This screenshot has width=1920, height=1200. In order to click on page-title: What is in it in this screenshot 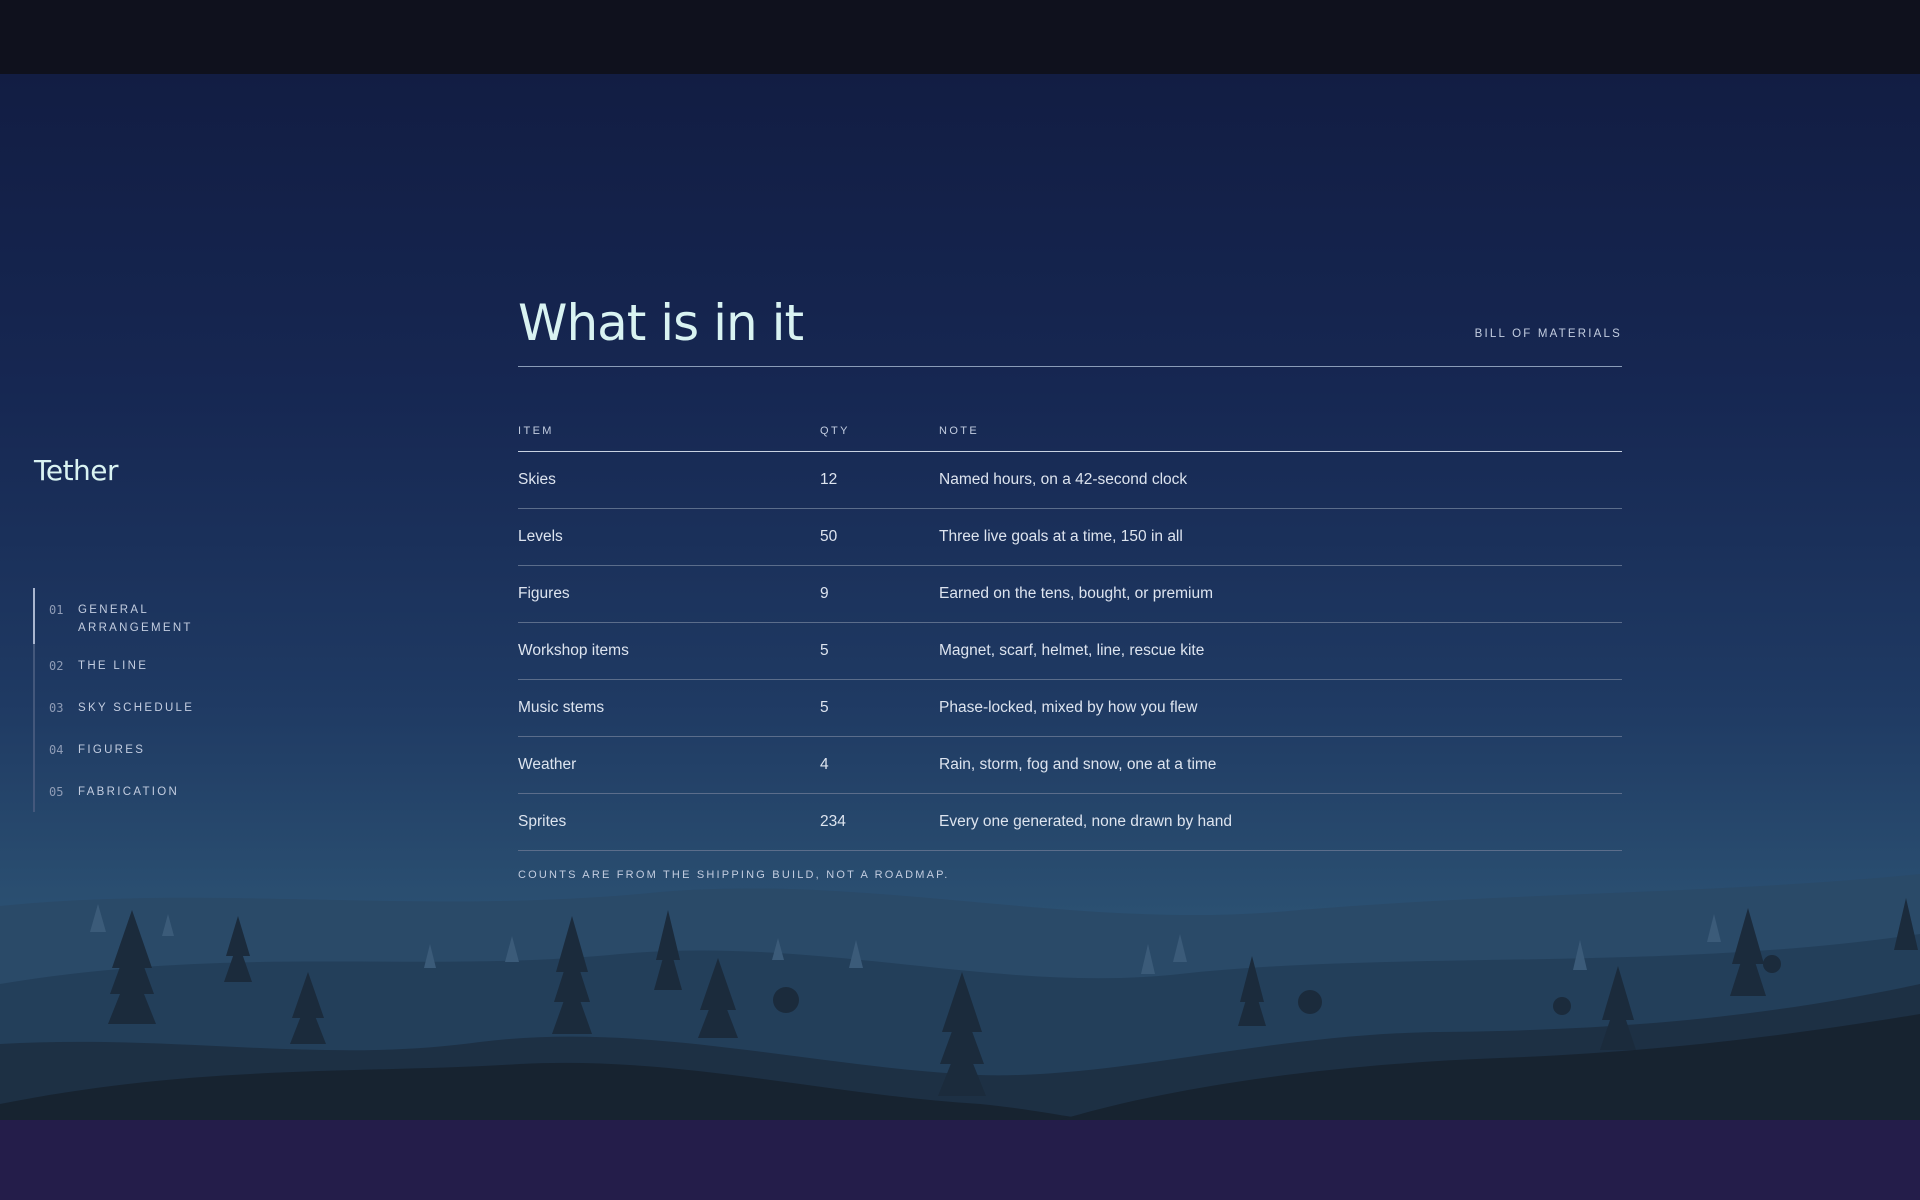, I will do `click(661, 323)`.